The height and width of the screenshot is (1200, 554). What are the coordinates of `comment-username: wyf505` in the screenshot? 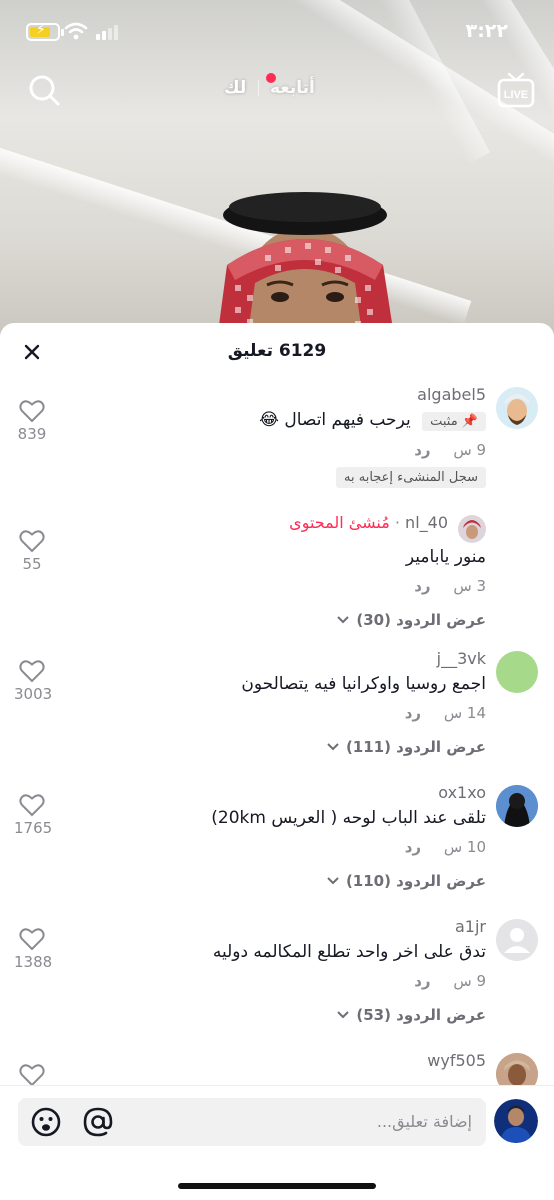 It's located at (296, 1060).